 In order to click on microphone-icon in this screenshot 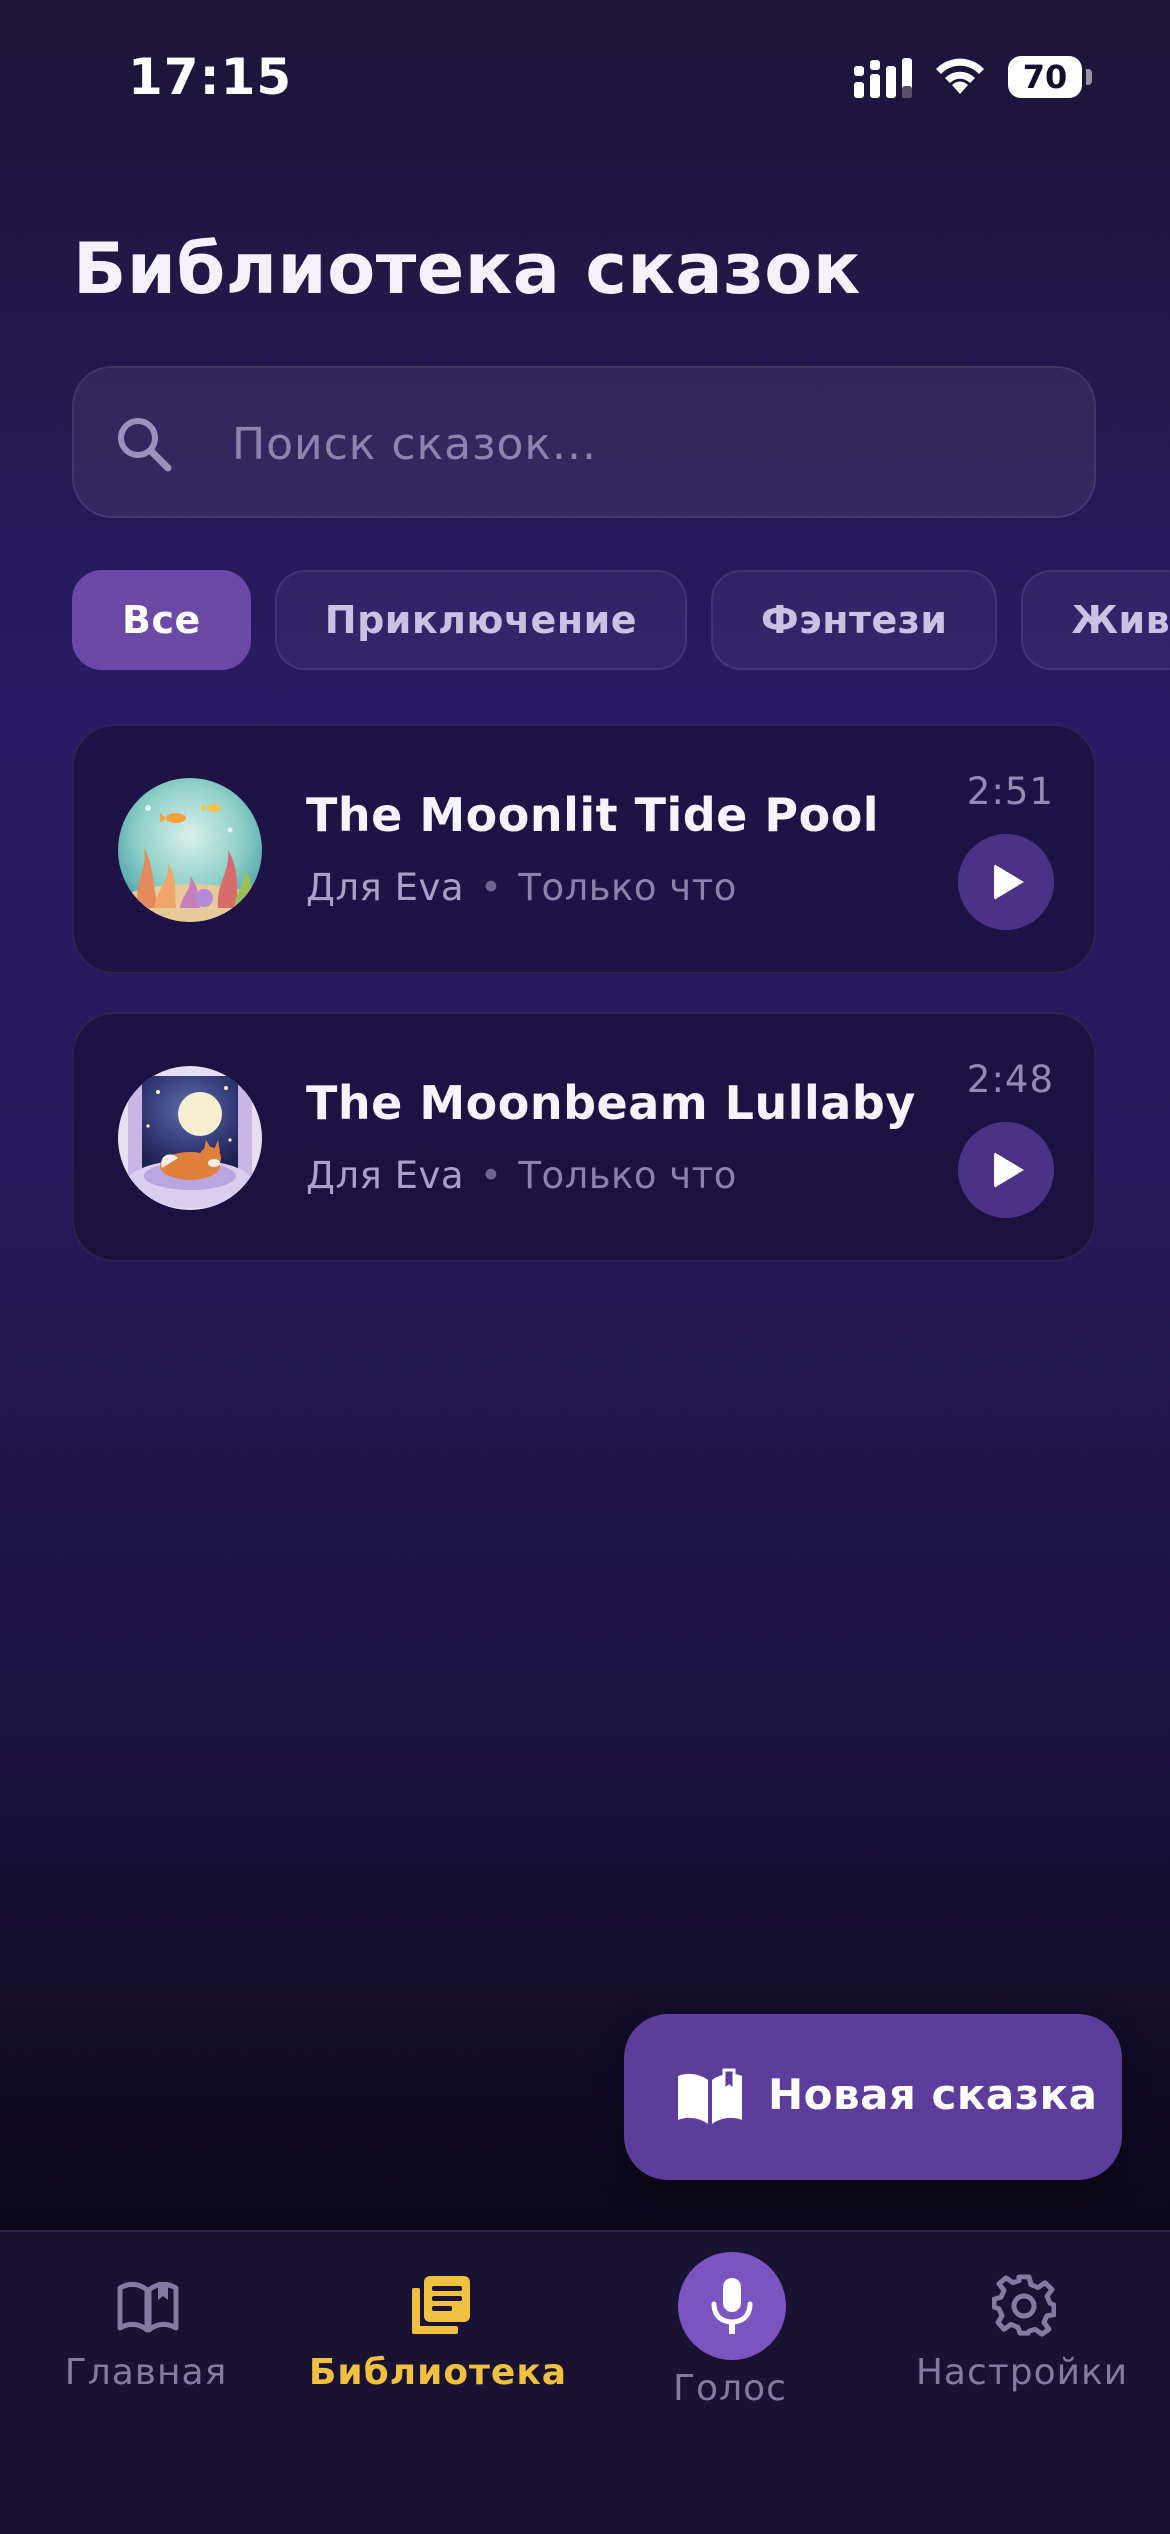, I will do `click(732, 2306)`.